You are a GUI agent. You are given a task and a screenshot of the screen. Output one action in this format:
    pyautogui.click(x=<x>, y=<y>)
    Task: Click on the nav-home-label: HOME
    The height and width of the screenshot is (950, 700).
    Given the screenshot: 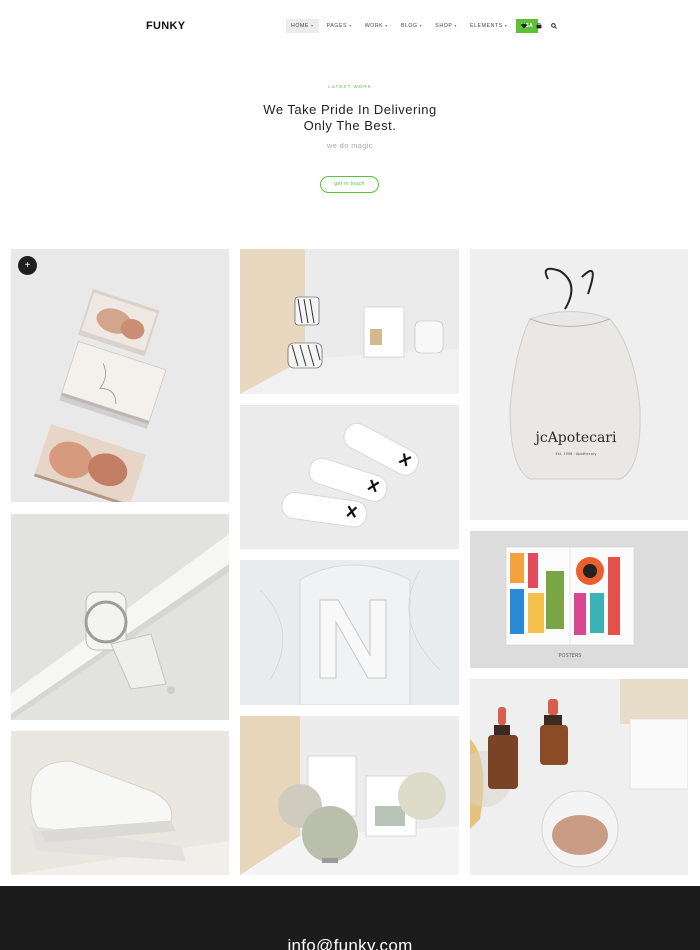 What is the action you would take?
    pyautogui.click(x=300, y=26)
    